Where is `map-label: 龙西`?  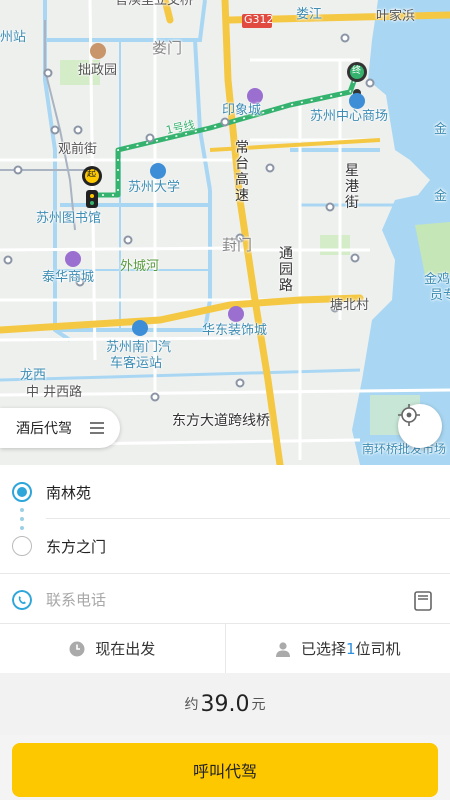
map-label: 龙西 is located at coordinates (33, 375).